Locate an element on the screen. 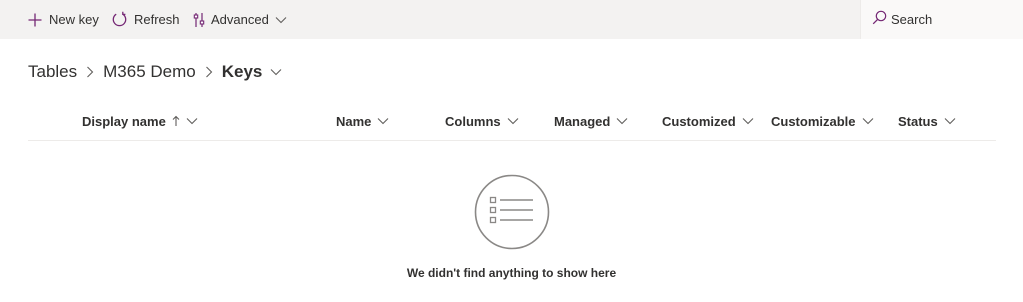 Image resolution: width=1023 pixels, height=302 pixels. refresh-label: Refresh is located at coordinates (157, 19).